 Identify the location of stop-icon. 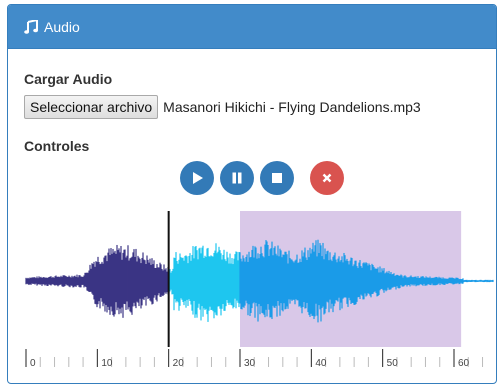
(277, 178).